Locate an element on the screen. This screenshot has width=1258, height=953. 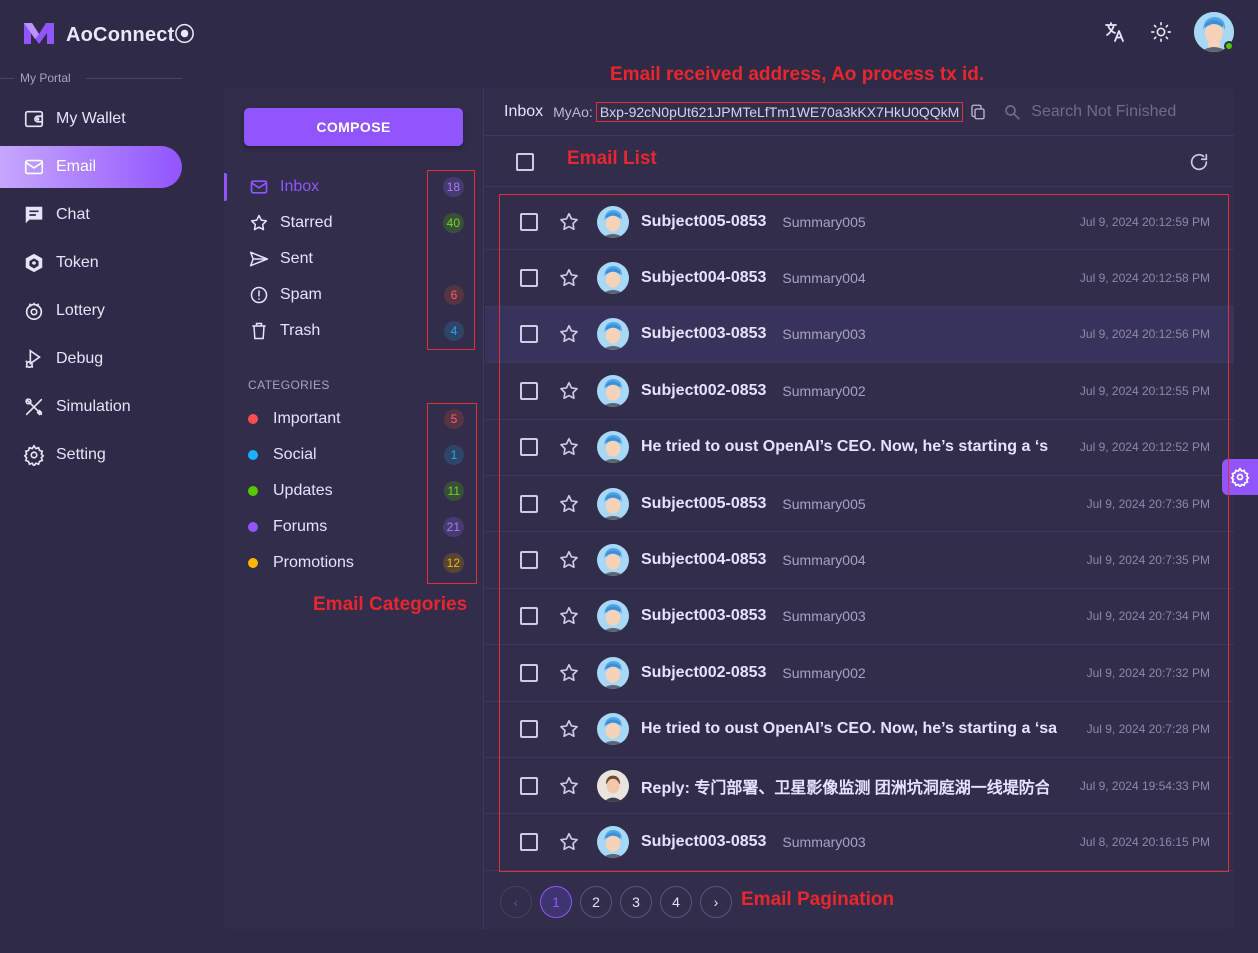
category-label: Important is located at coordinates (307, 418).